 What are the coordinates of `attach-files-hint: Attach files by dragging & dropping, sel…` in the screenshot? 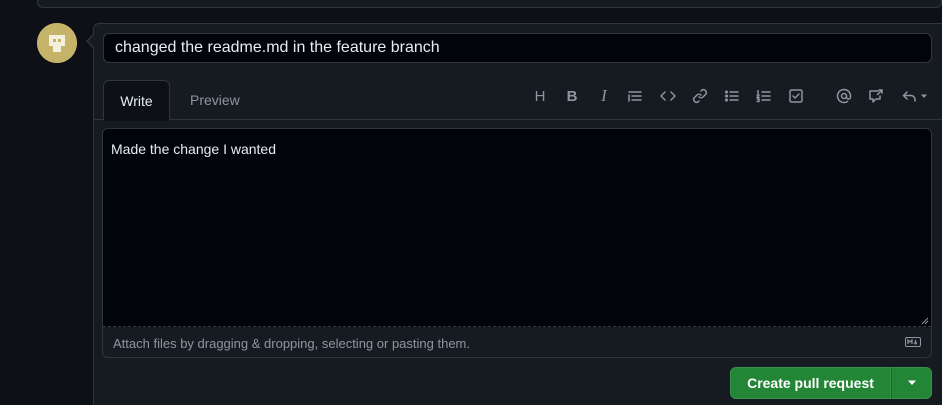 It's located at (291, 343).